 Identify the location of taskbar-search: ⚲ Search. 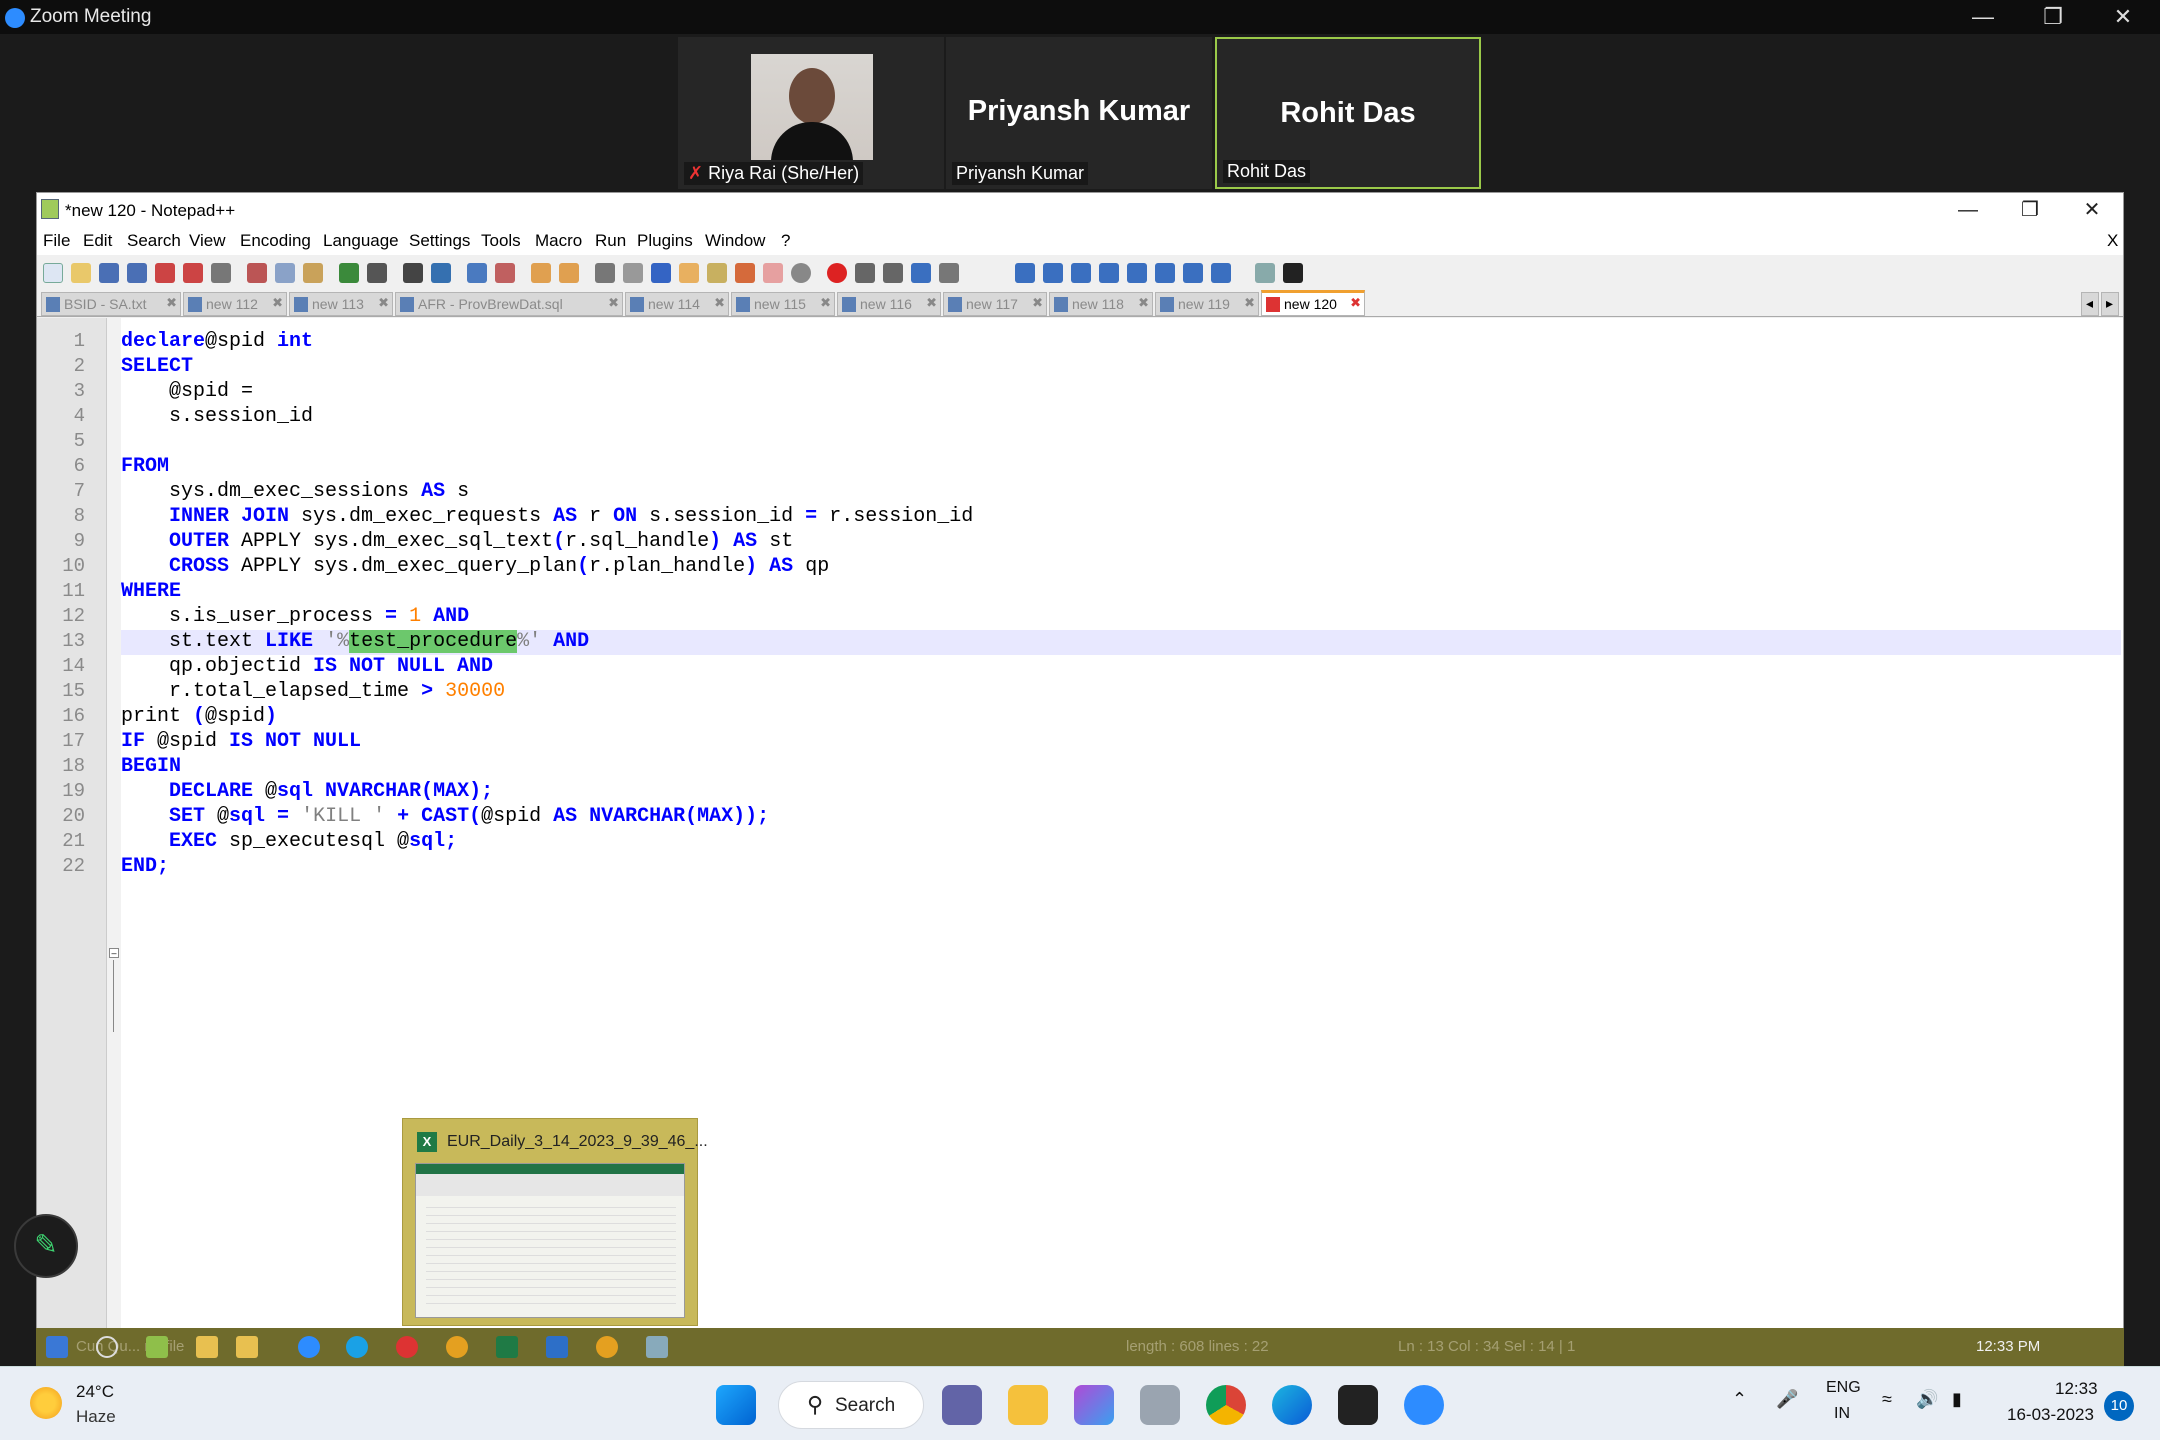
(851, 1405).